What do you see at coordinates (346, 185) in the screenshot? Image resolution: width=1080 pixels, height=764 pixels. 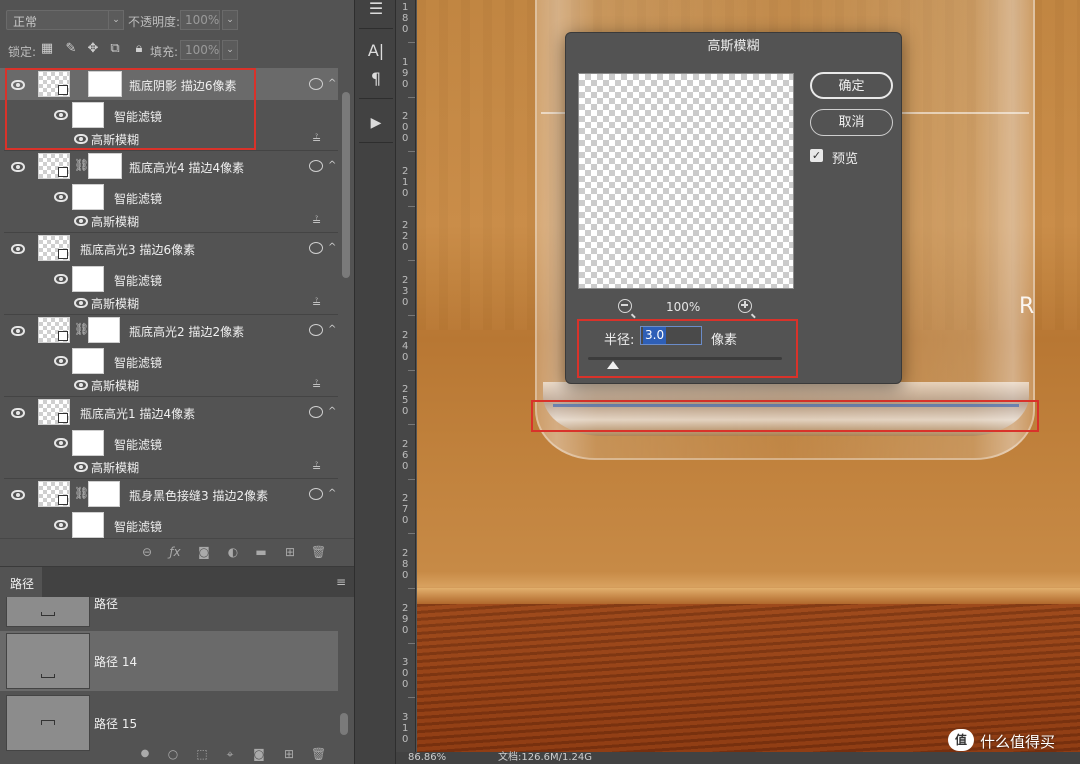 I see `layers-scrollbar` at bounding box center [346, 185].